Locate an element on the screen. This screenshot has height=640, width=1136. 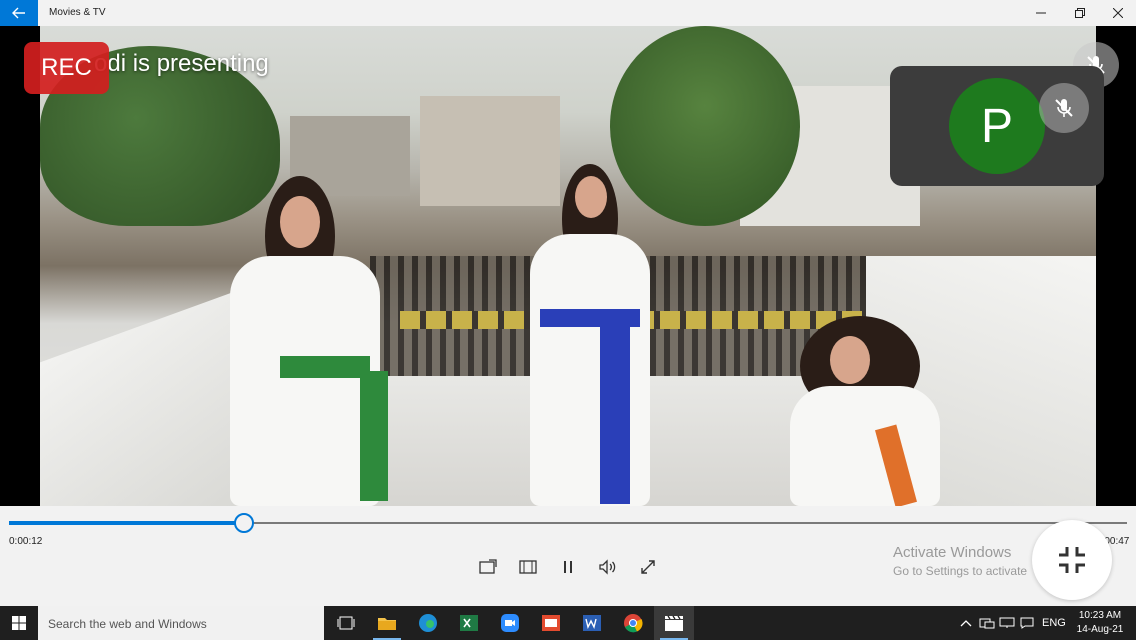
tray-language: ENG is located at coordinates (1054, 623).